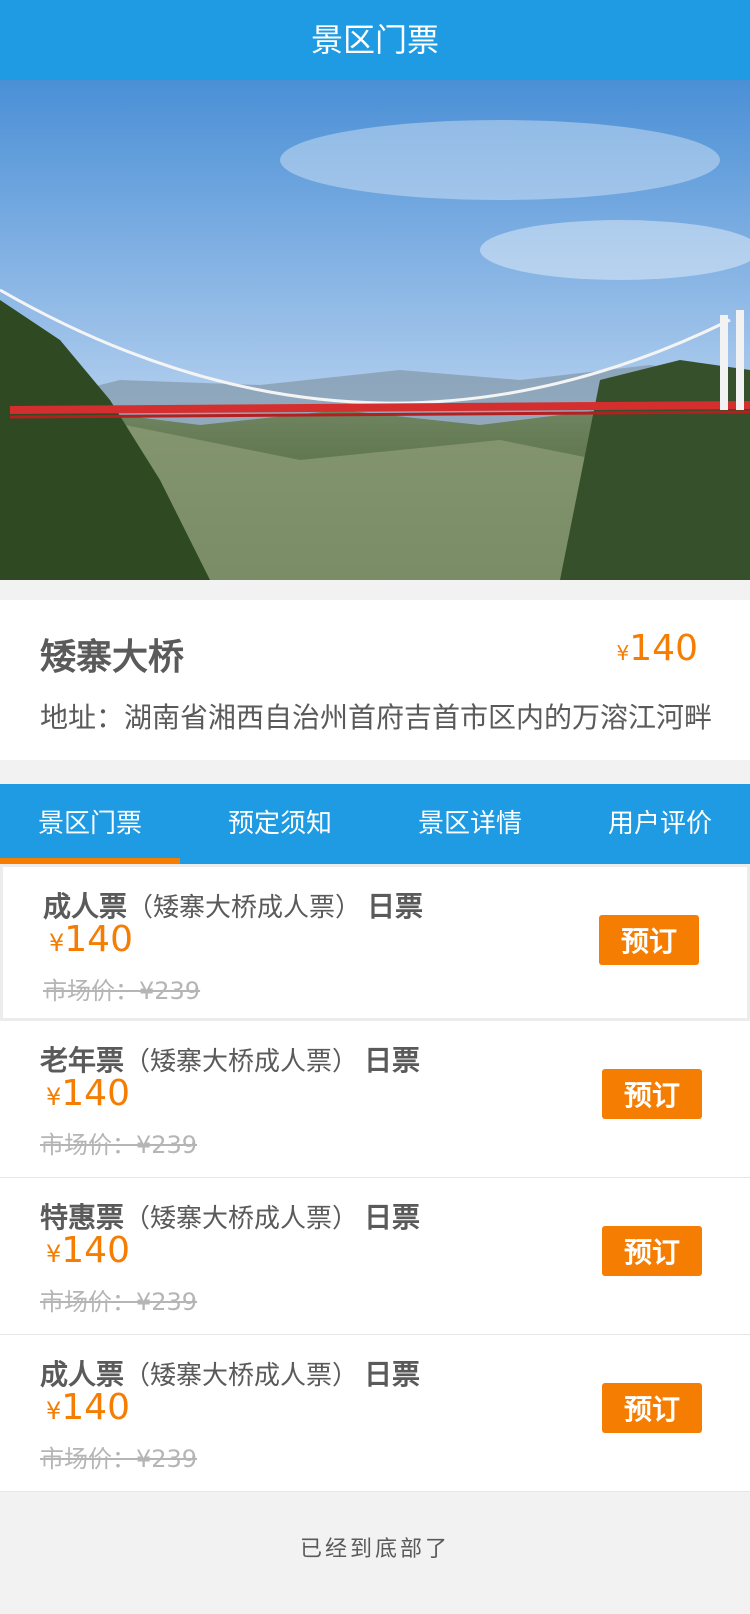 The image size is (750, 1614). What do you see at coordinates (375, 1099) in the screenshot?
I see `ticket-item: 老年票（矮寨大桥成人票） 日票 ¥140 市场价：¥239 预订` at bounding box center [375, 1099].